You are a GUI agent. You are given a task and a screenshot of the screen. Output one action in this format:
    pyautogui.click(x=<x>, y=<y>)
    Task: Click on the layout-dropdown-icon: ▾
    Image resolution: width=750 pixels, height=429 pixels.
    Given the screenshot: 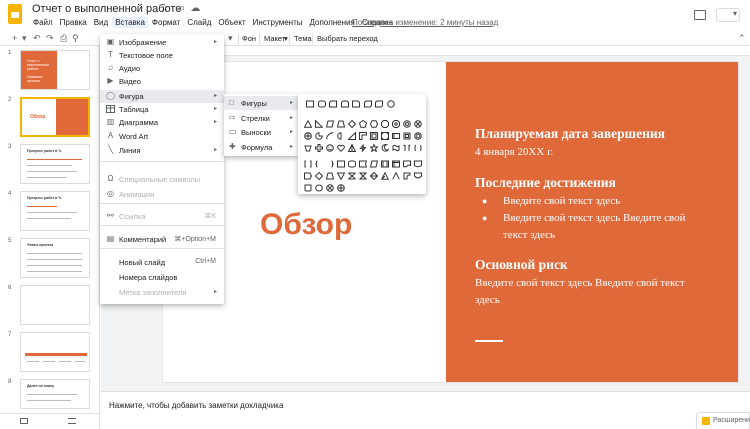 What is the action you would take?
    pyautogui.click(x=286, y=38)
    